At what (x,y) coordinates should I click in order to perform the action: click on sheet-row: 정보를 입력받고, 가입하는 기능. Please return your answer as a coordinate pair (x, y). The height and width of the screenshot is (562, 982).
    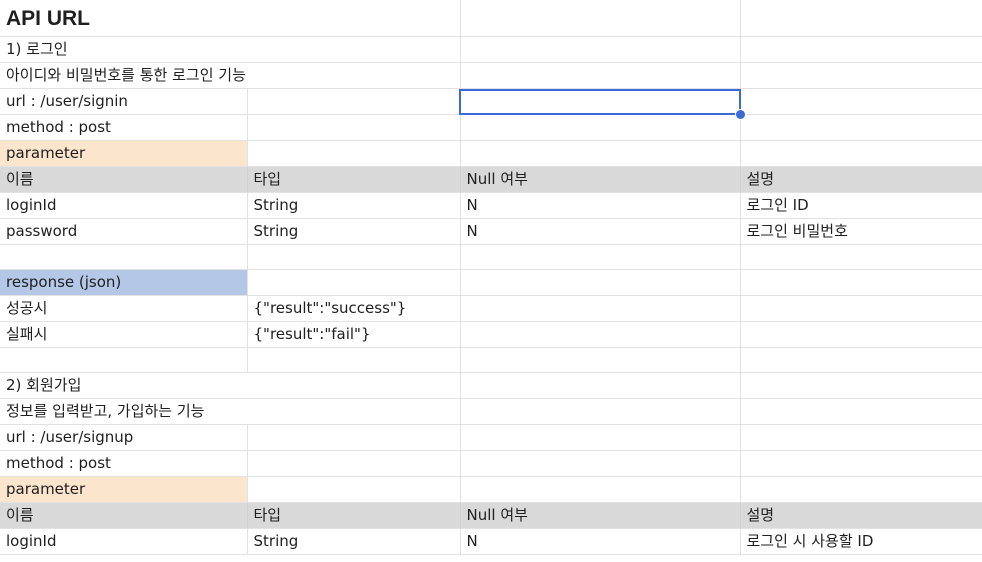
    Looking at the image, I should click on (491, 411).